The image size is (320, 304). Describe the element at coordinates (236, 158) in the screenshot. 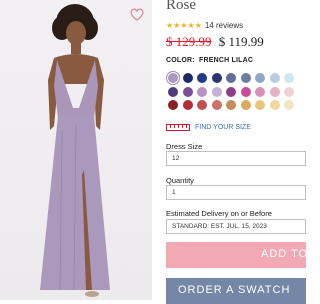

I see `dress-size-select: 12` at that location.